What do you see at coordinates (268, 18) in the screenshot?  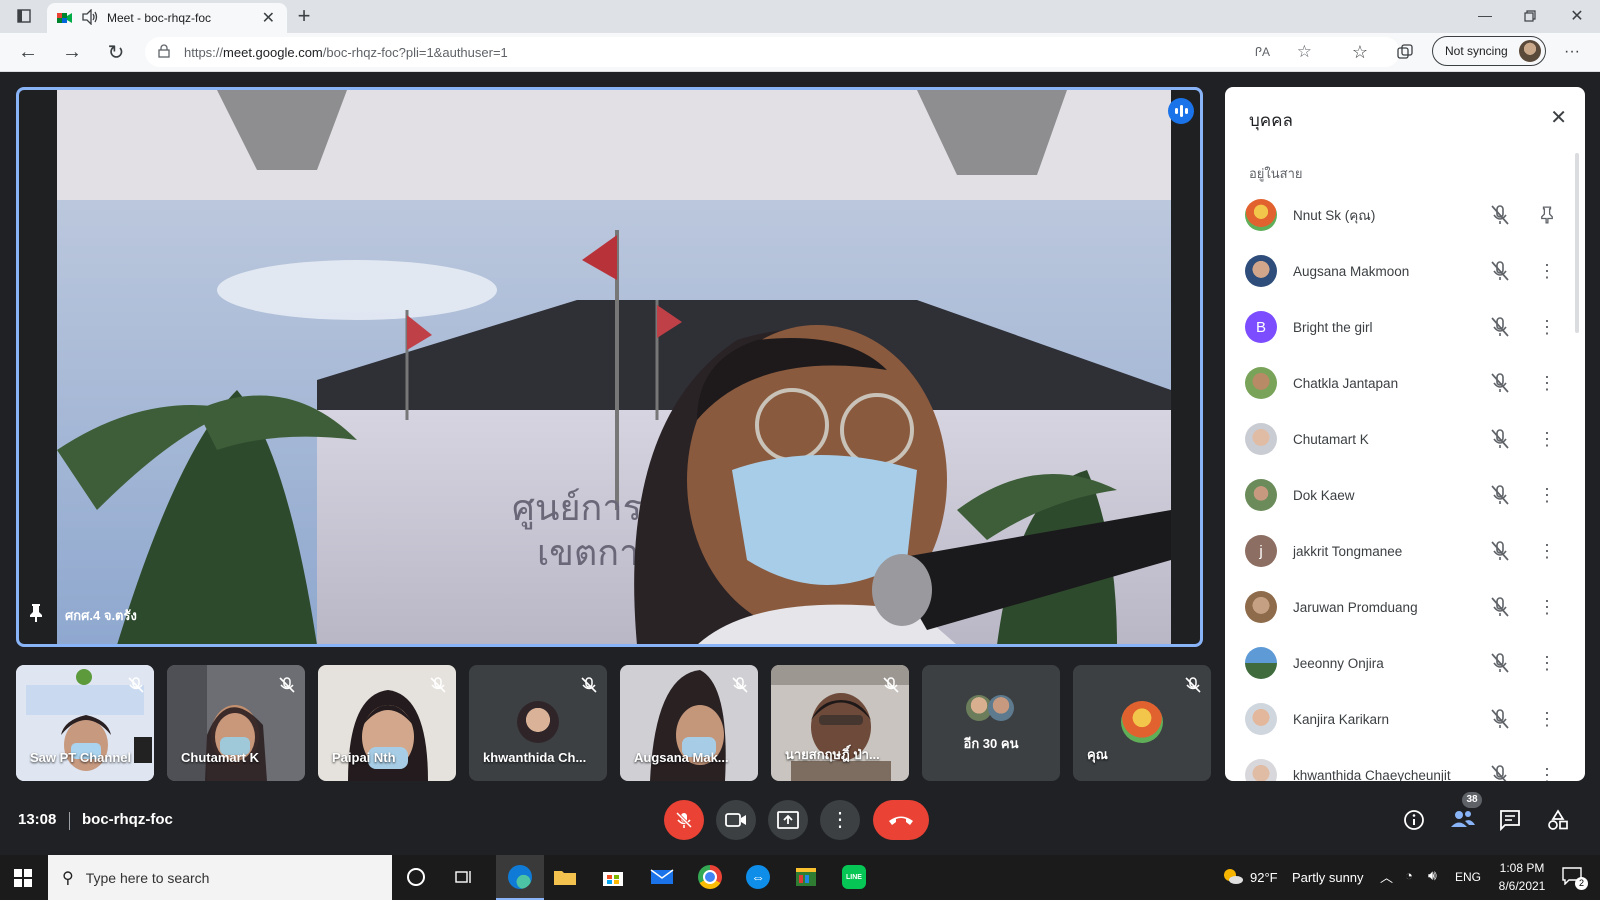 I see `tab-close-icon: ✕` at bounding box center [268, 18].